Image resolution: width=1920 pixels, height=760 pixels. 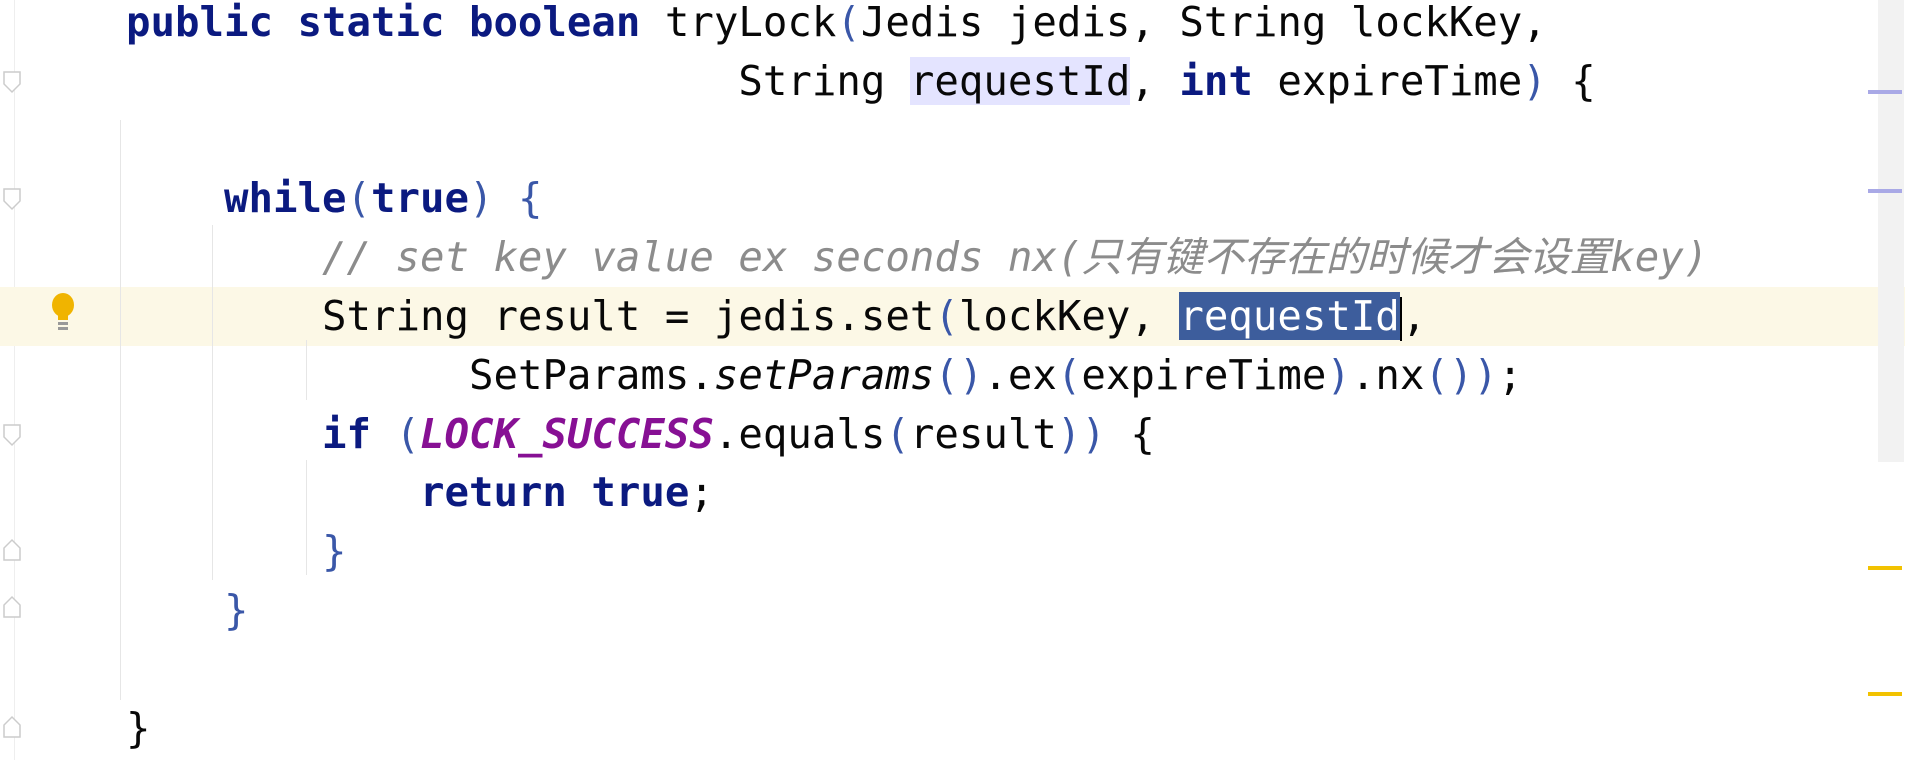 I want to click on code-text: Jedis jedis, String lockKey,, so click(x=1203, y=23).